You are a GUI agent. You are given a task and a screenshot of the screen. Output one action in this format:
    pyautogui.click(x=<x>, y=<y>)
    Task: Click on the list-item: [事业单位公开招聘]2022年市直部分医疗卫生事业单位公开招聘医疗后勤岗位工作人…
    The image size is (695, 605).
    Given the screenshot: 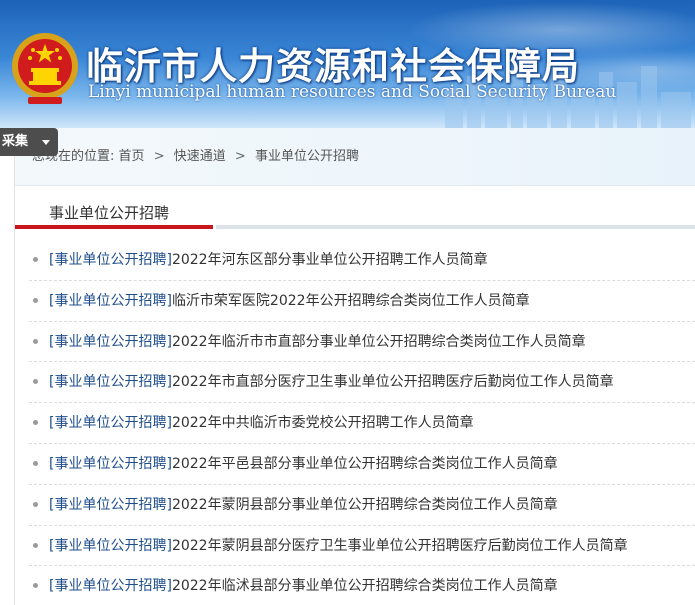 What is the action you would take?
    pyautogui.click(x=362, y=383)
    